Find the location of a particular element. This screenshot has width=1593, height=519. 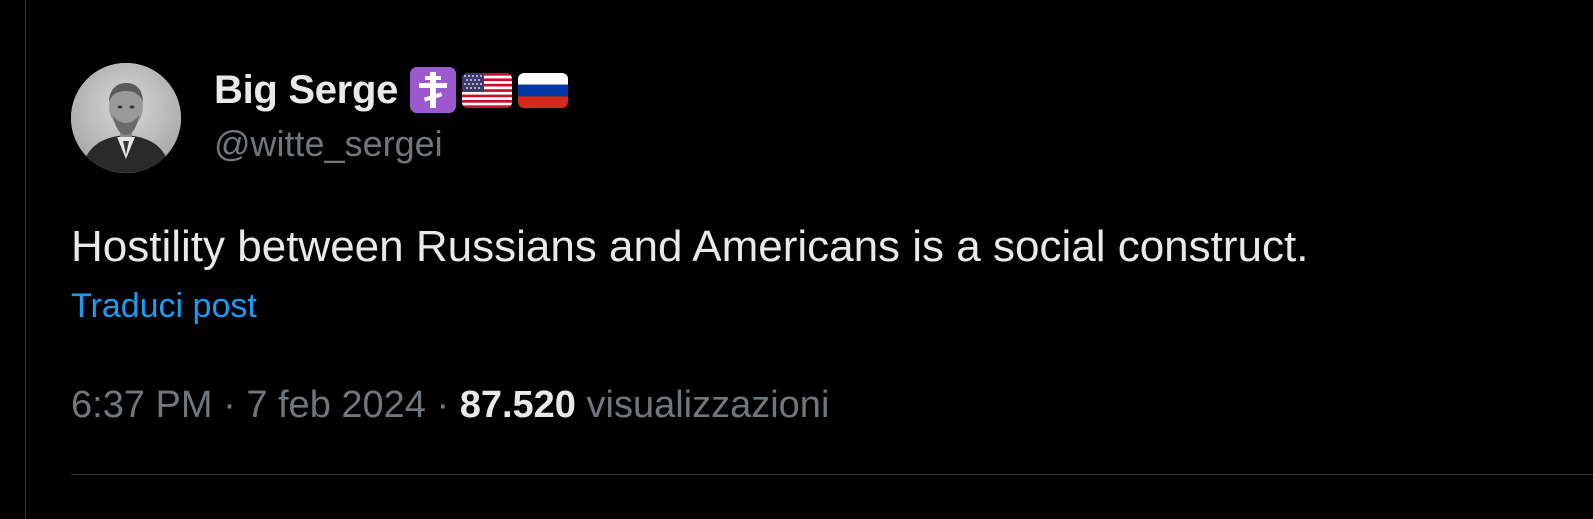

author-name-row: Big Serge is located at coordinates (391, 90).